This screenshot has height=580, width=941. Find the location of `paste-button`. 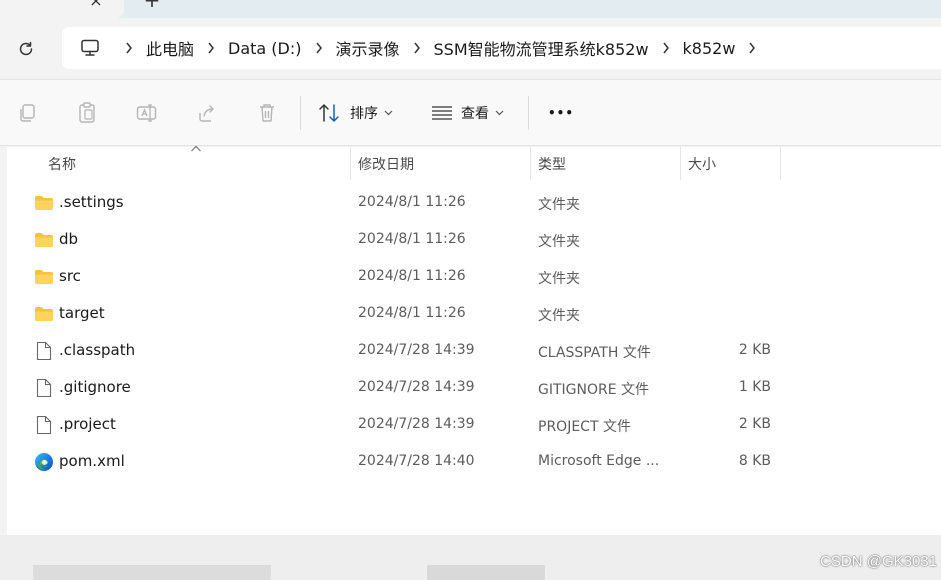

paste-button is located at coordinates (87, 113).